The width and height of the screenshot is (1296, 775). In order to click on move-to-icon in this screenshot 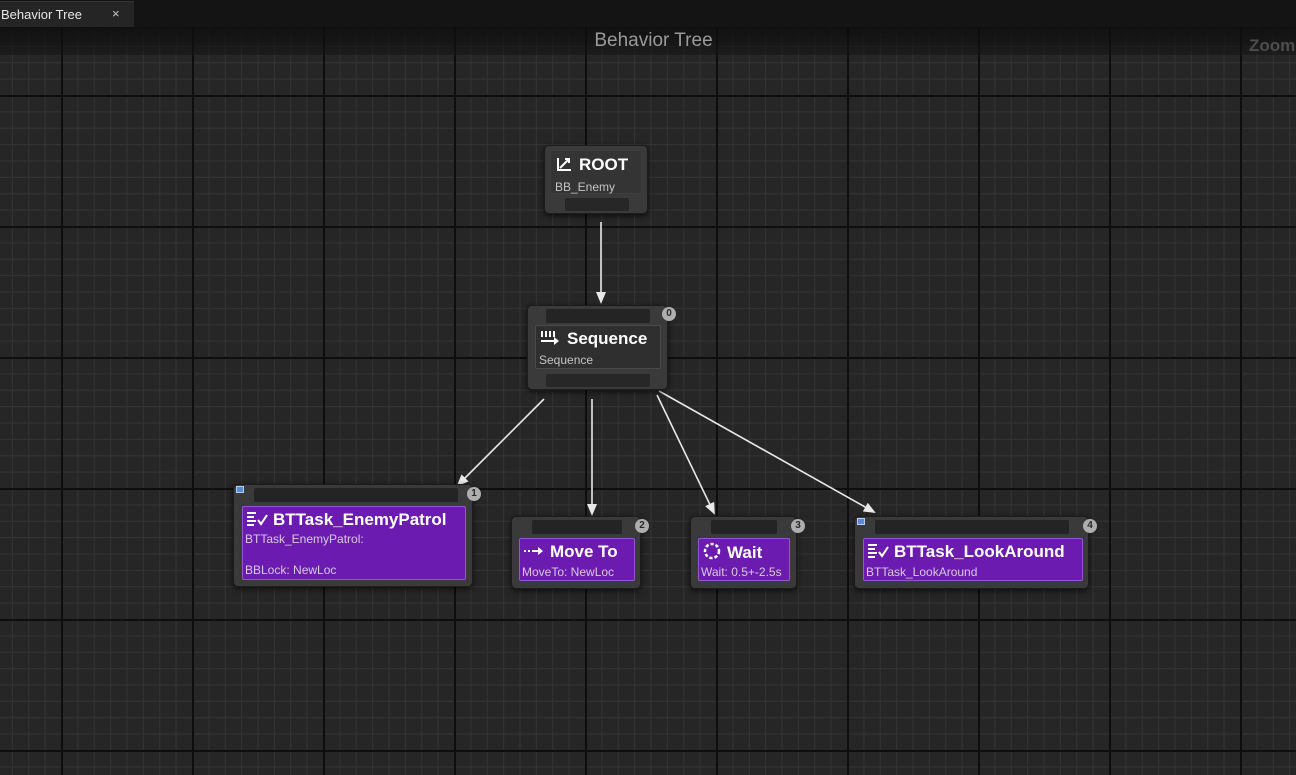, I will do `click(533, 551)`.